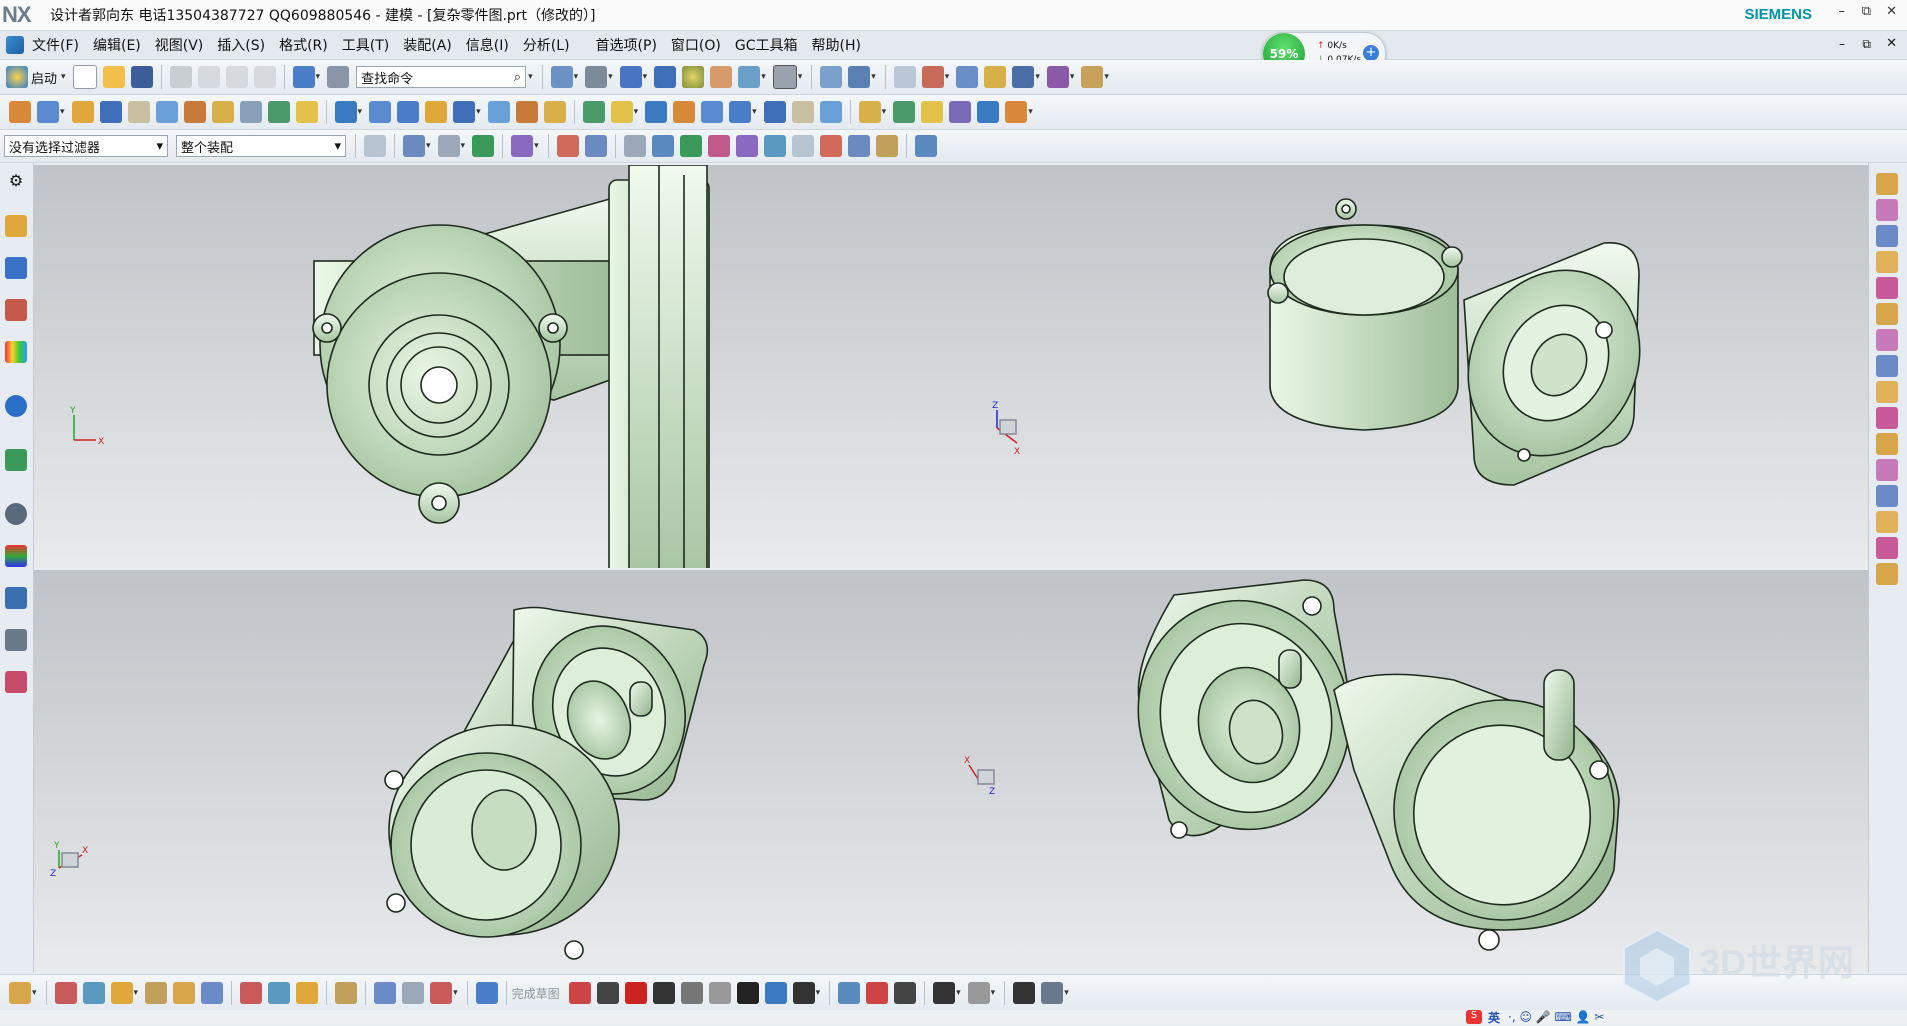 Image resolution: width=1907 pixels, height=1026 pixels. What do you see at coordinates (775, 993) in the screenshot?
I see `polygon-icon` at bounding box center [775, 993].